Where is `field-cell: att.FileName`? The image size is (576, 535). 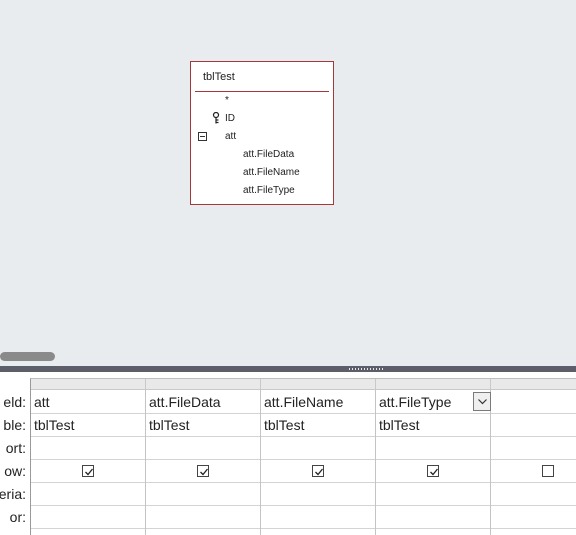 field-cell: att.FileName is located at coordinates (303, 402).